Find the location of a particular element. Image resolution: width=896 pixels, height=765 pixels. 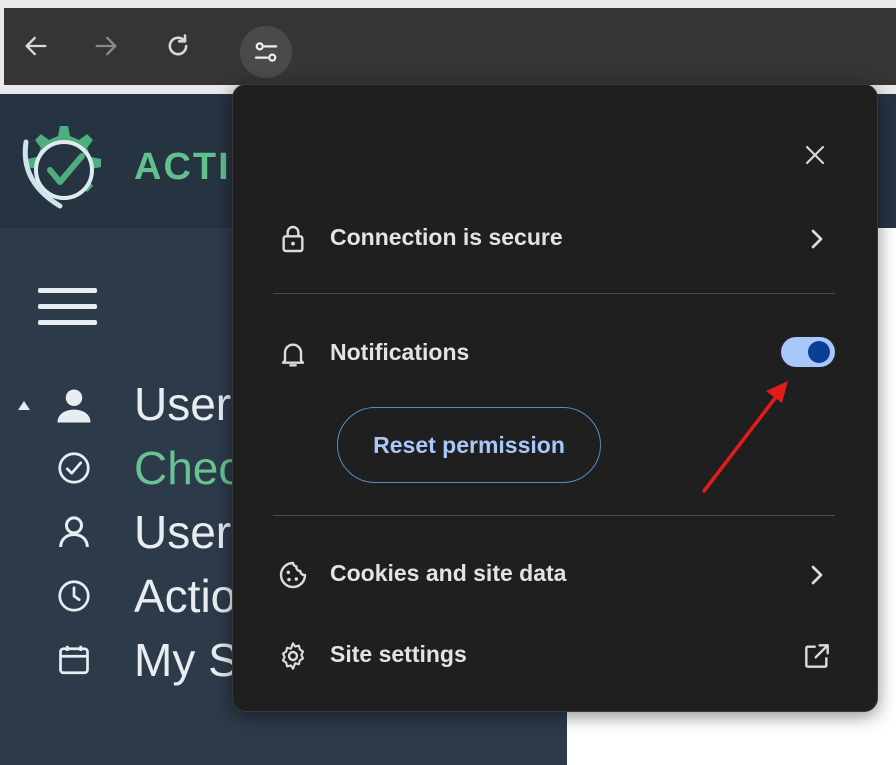

browser-toolbar is located at coordinates (450, 46).